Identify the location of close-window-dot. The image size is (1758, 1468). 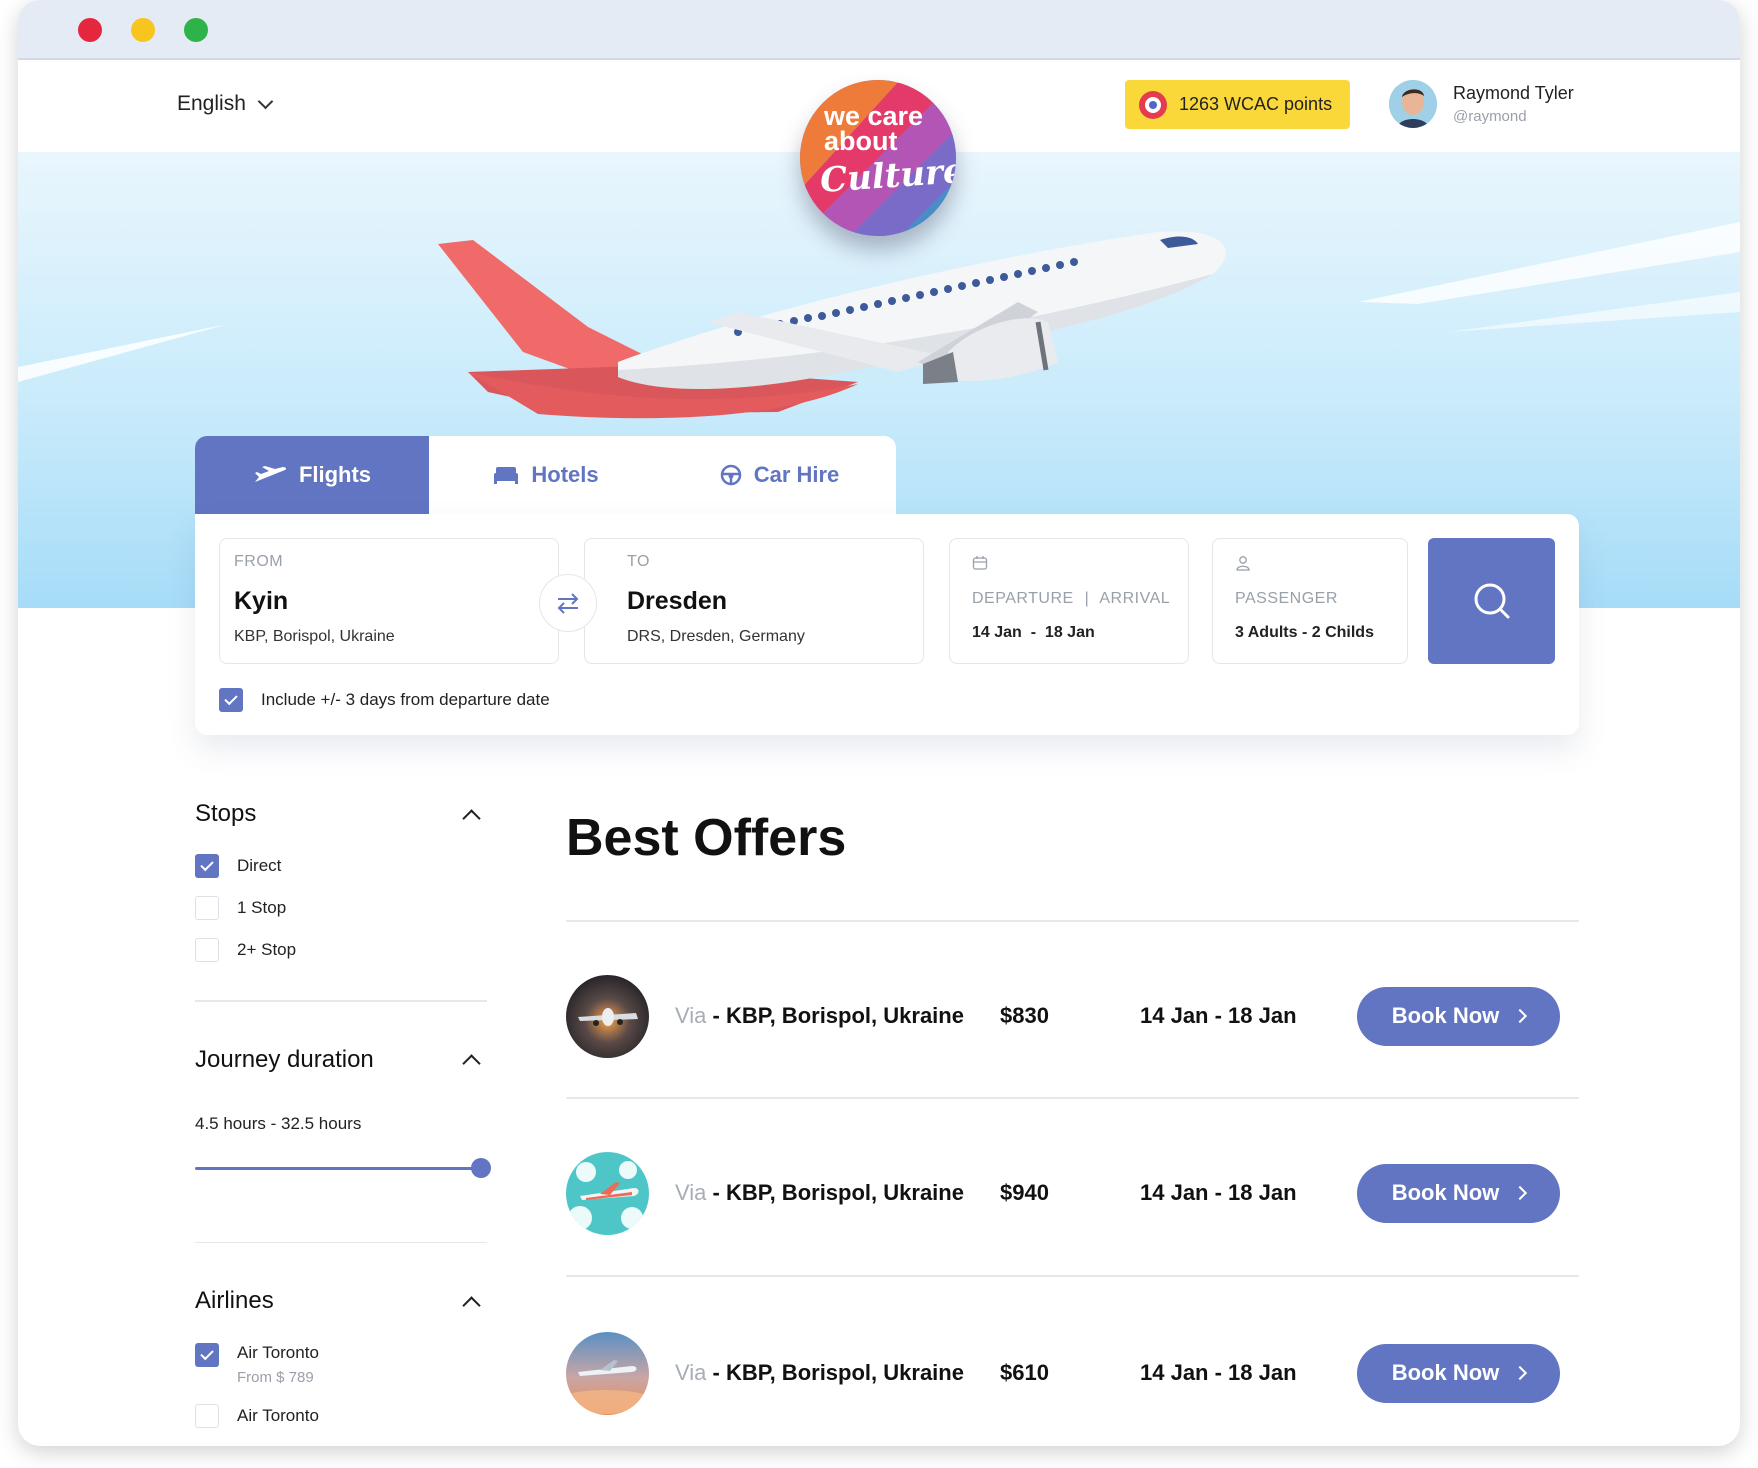
(90, 30).